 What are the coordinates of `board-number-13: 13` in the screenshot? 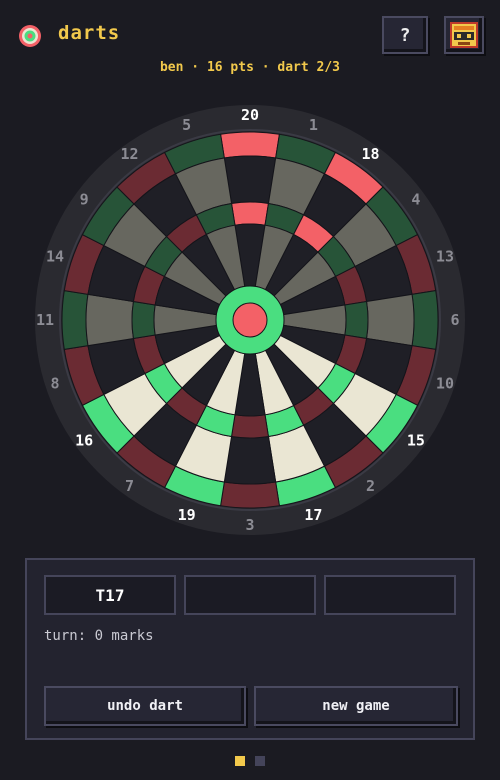 It's located at (445, 257).